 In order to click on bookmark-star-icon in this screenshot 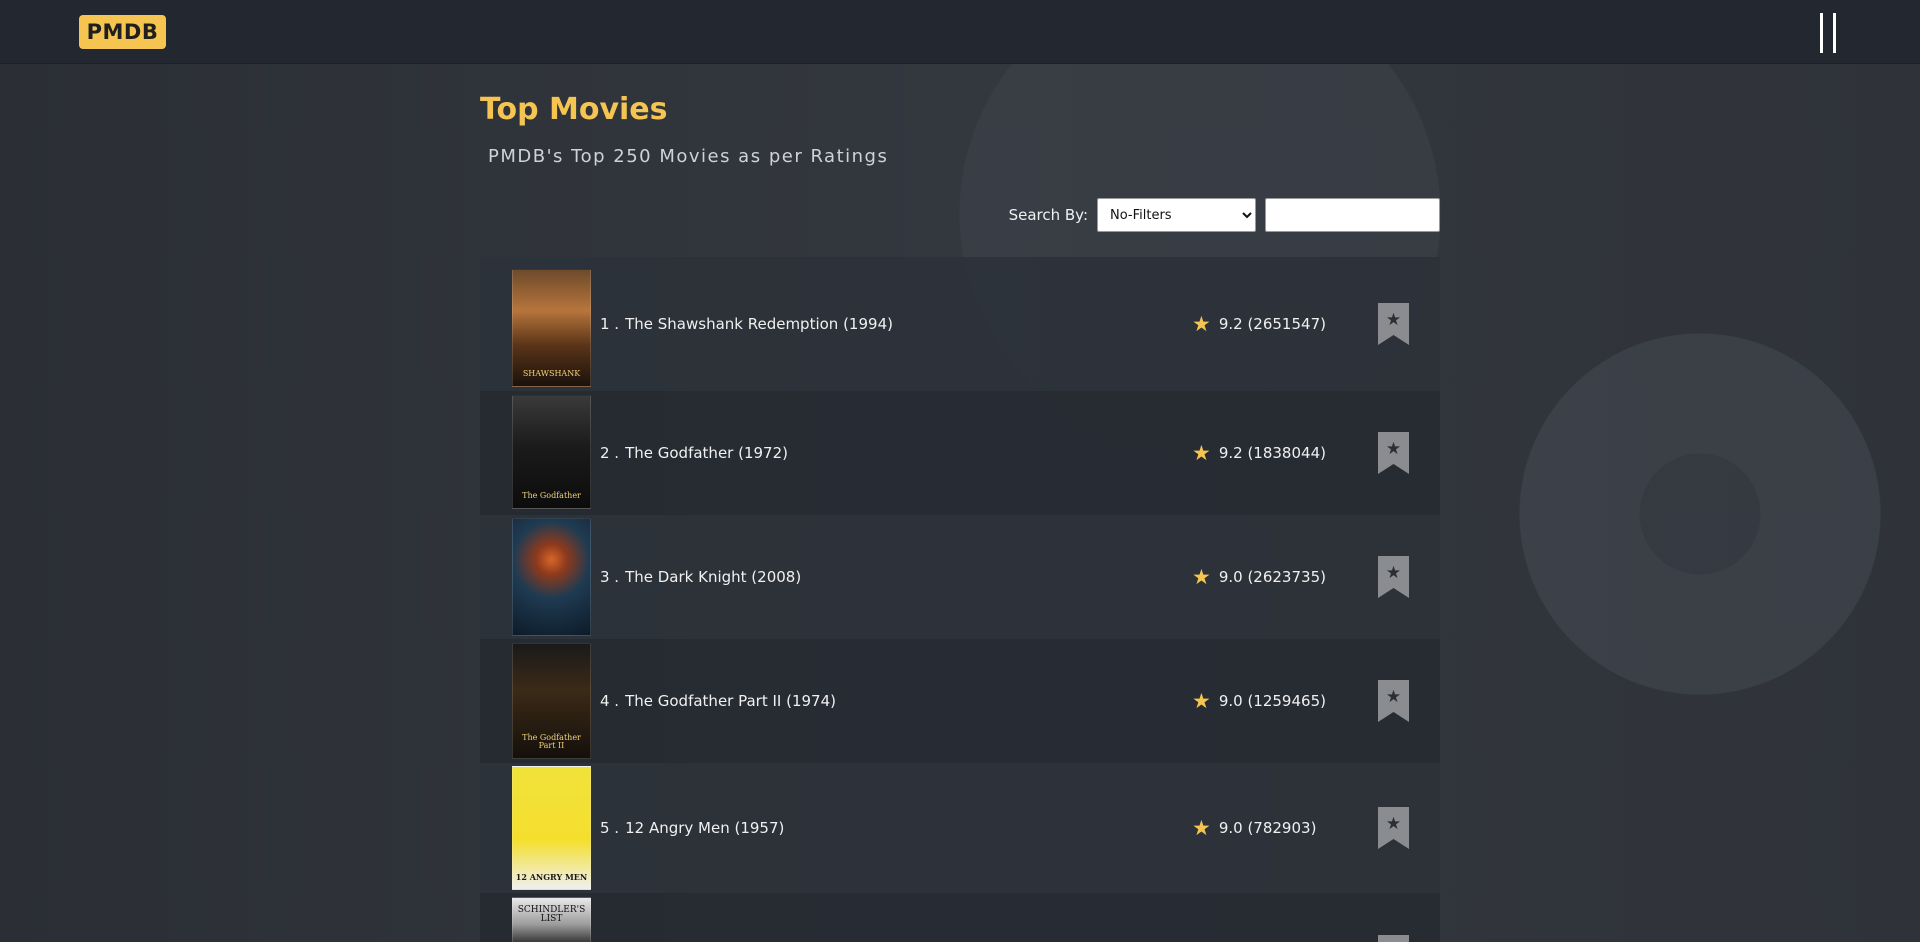, I will do `click(1393, 938)`.